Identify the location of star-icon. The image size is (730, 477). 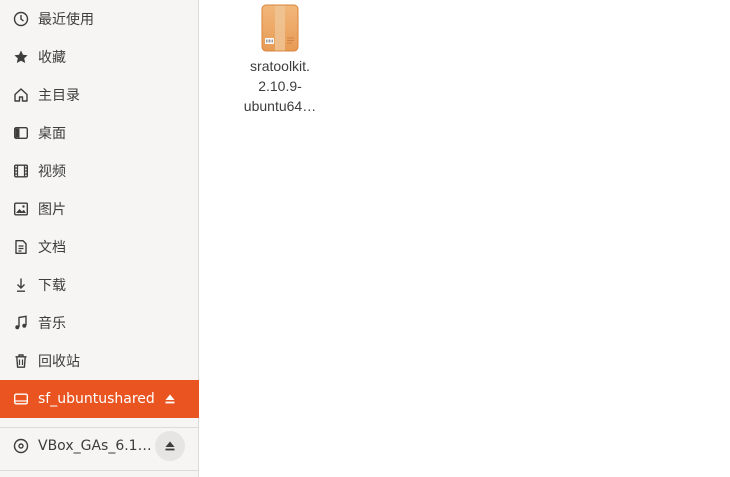
(21, 57).